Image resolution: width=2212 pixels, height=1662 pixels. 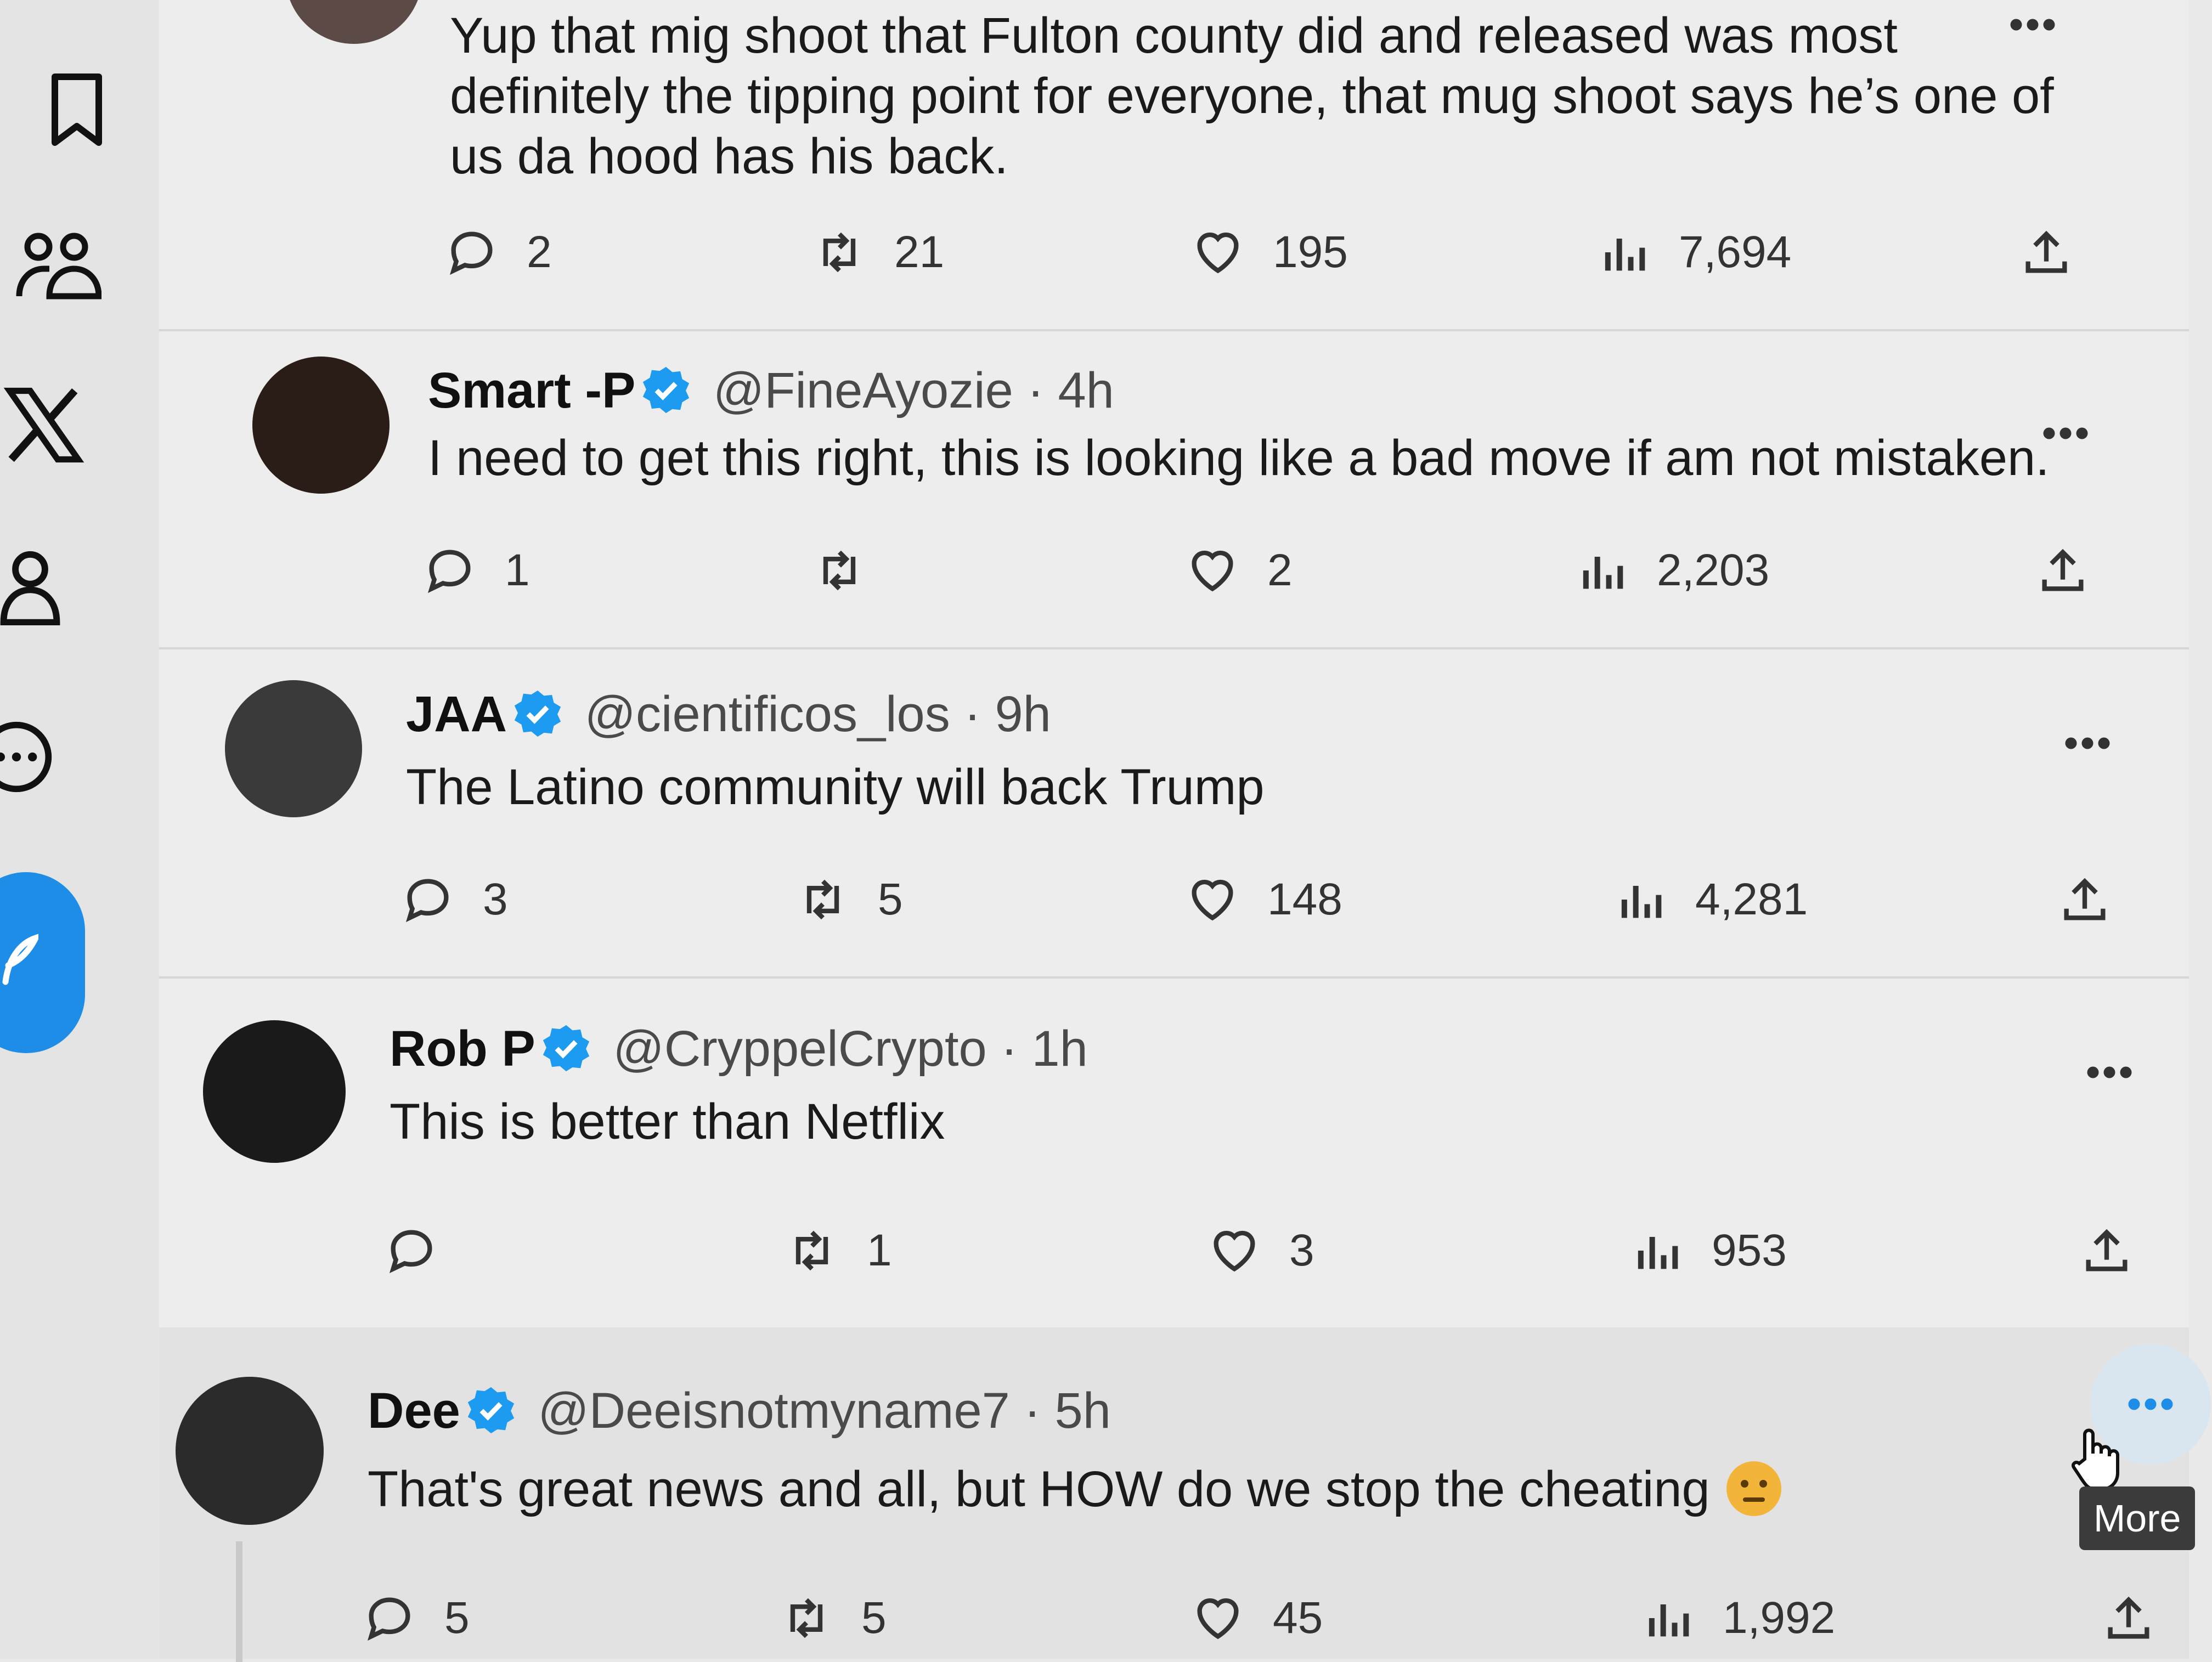 What do you see at coordinates (531, 391) in the screenshot?
I see `display-name: Smart -P` at bounding box center [531, 391].